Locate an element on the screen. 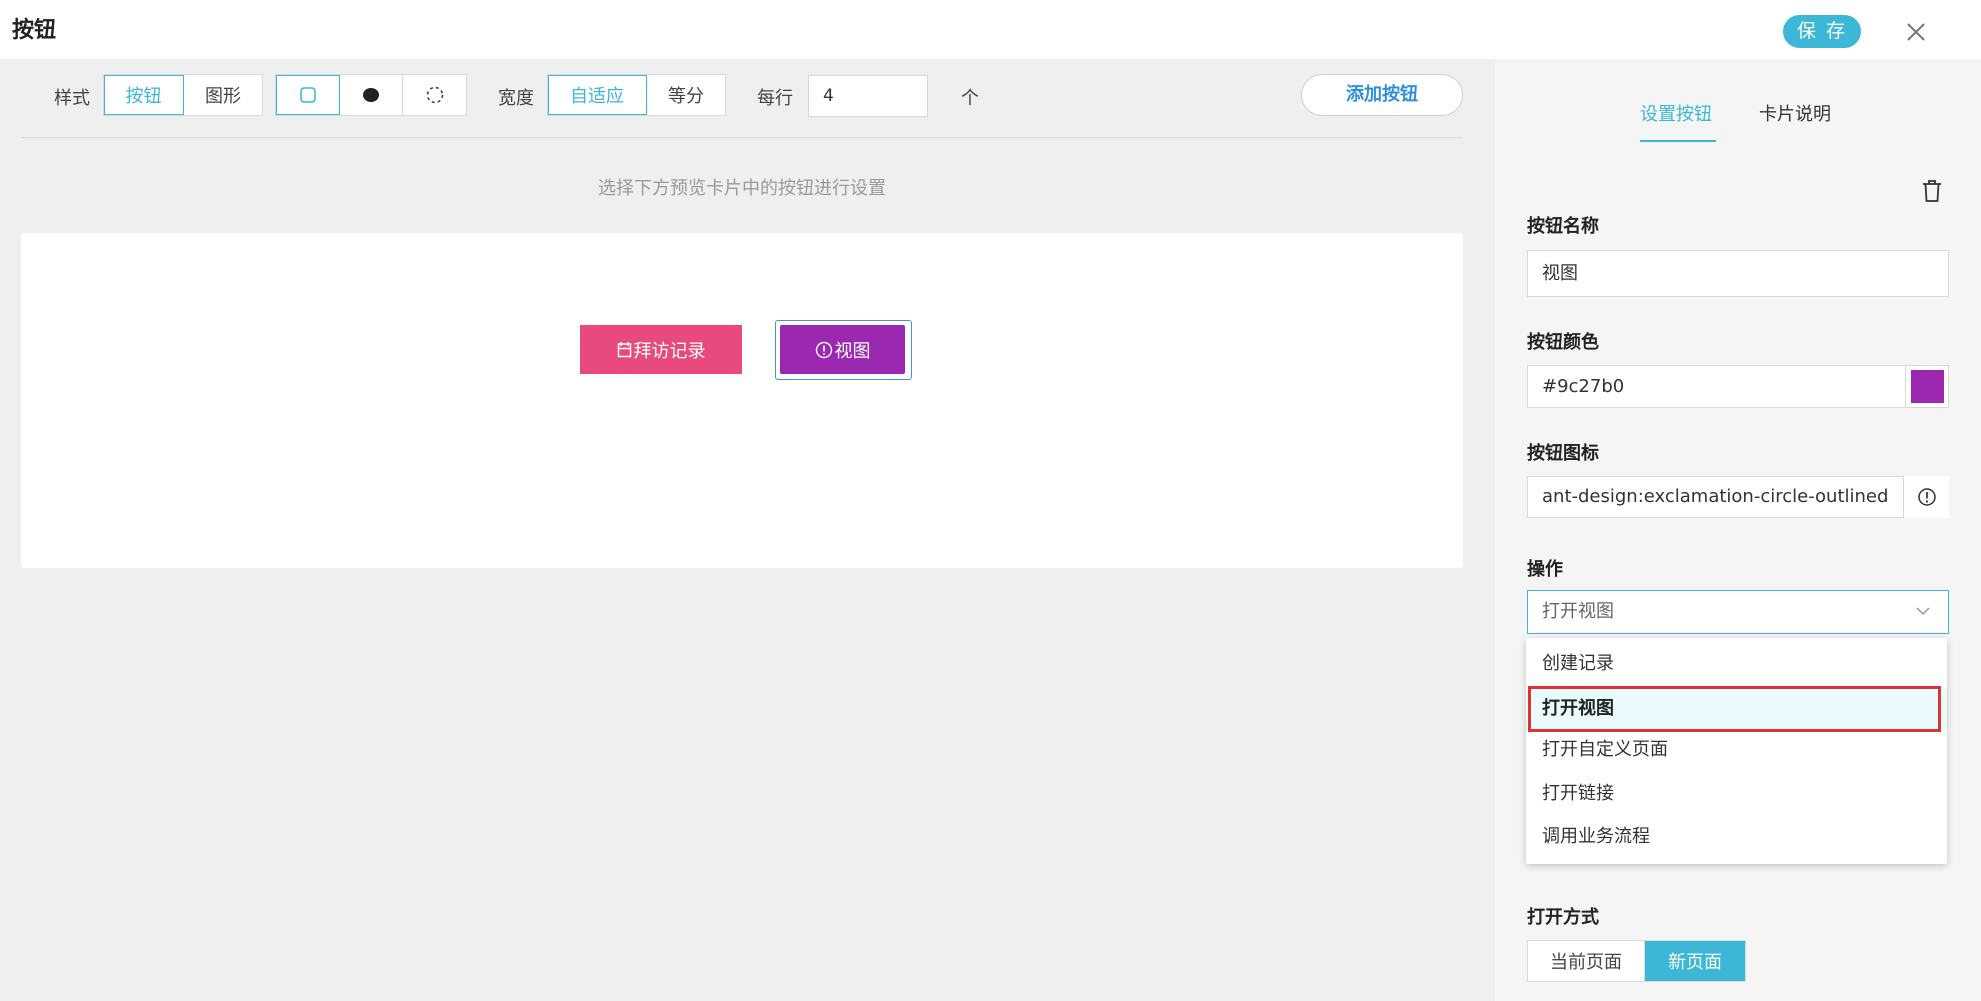  per-row-input: 4 is located at coordinates (868, 96).